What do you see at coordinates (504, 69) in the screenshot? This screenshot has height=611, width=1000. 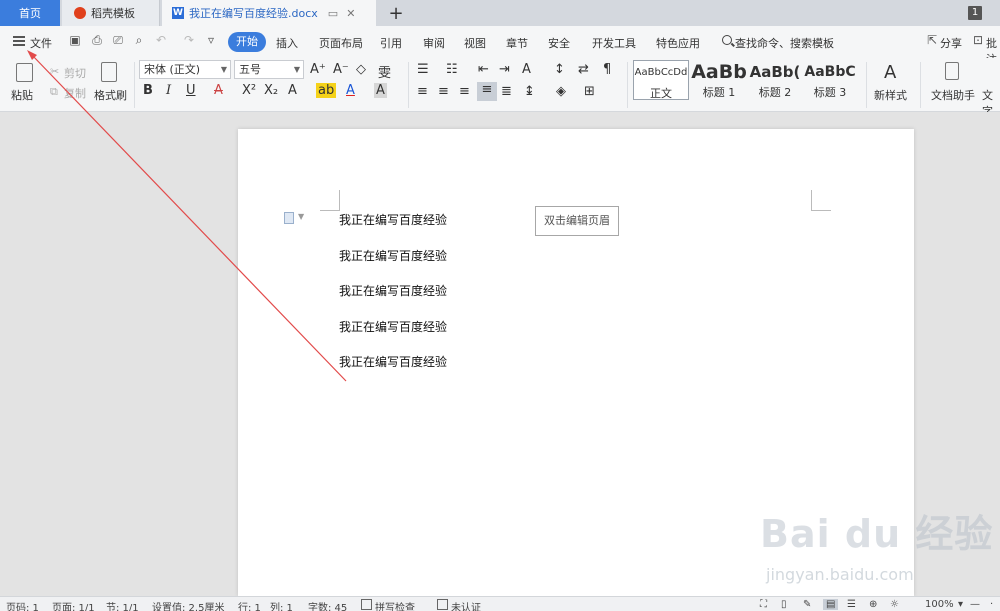 I see `increase-indent-icon: ⇥` at bounding box center [504, 69].